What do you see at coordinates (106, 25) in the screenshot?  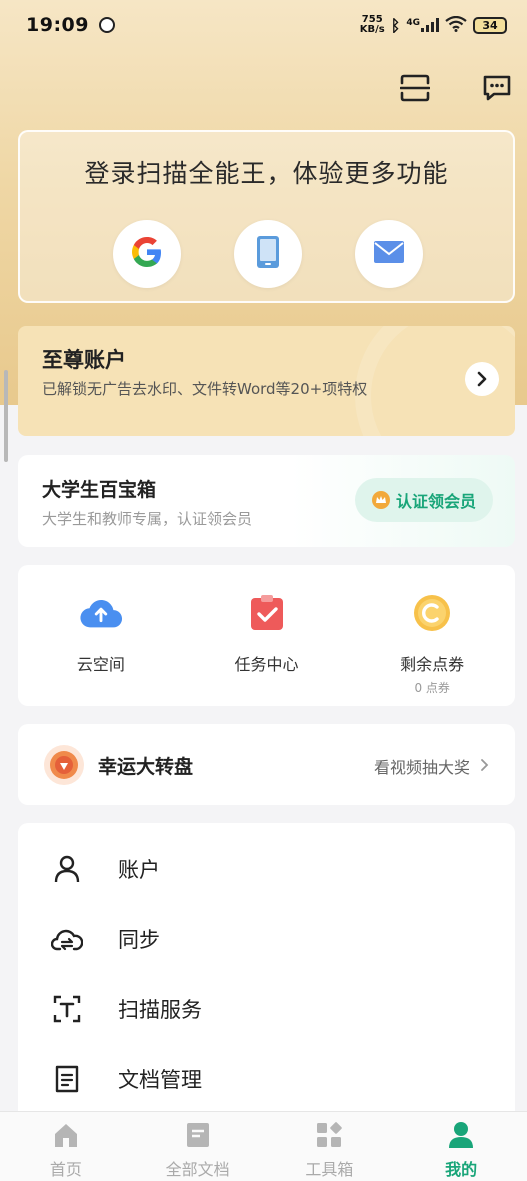 I see `notification-app-icon` at bounding box center [106, 25].